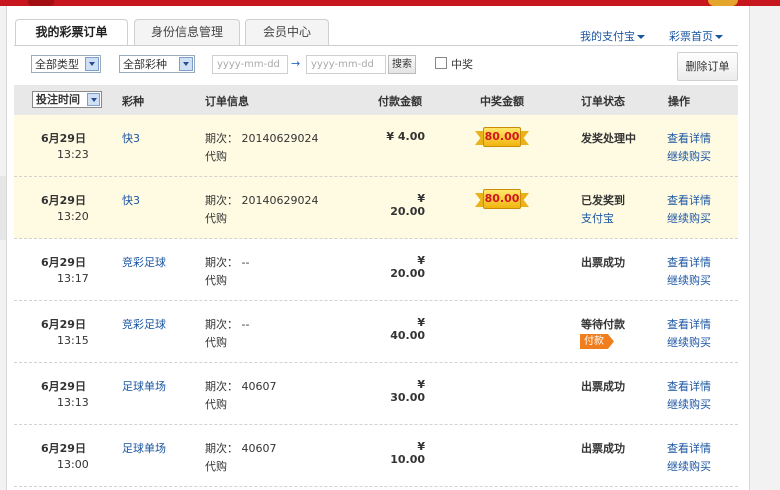 Image resolution: width=780 pixels, height=490 pixels. Describe the element at coordinates (73, 154) in the screenshot. I see `order-time: 13:23` at that location.